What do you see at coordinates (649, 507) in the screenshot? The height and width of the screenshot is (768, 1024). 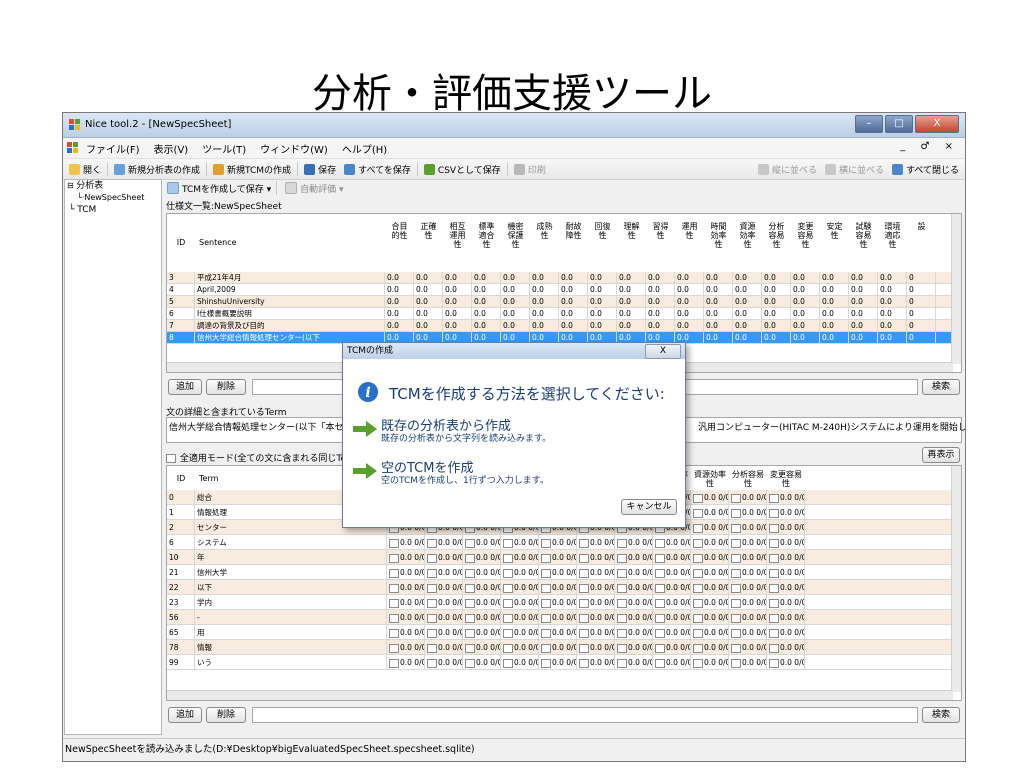 I see `dialog-cancel-button: キャンセル` at bounding box center [649, 507].